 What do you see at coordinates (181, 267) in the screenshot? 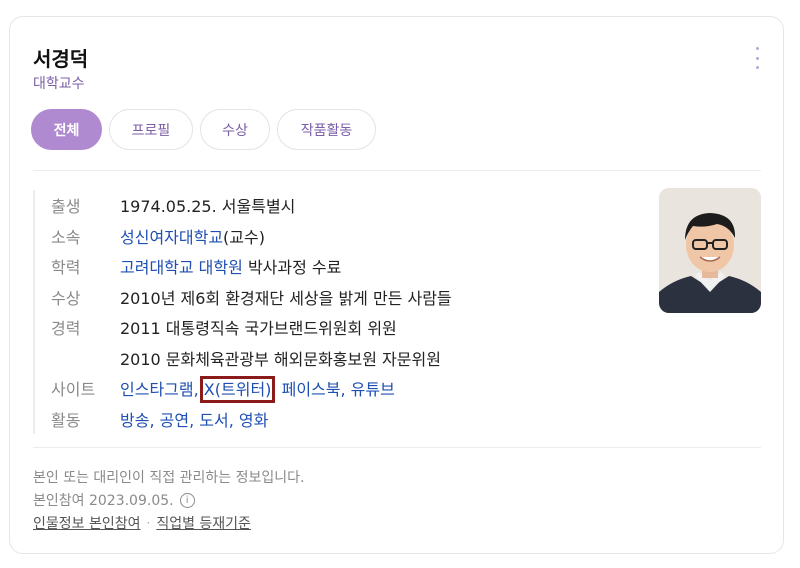
I see `education-link: 고려대학교 대학원` at bounding box center [181, 267].